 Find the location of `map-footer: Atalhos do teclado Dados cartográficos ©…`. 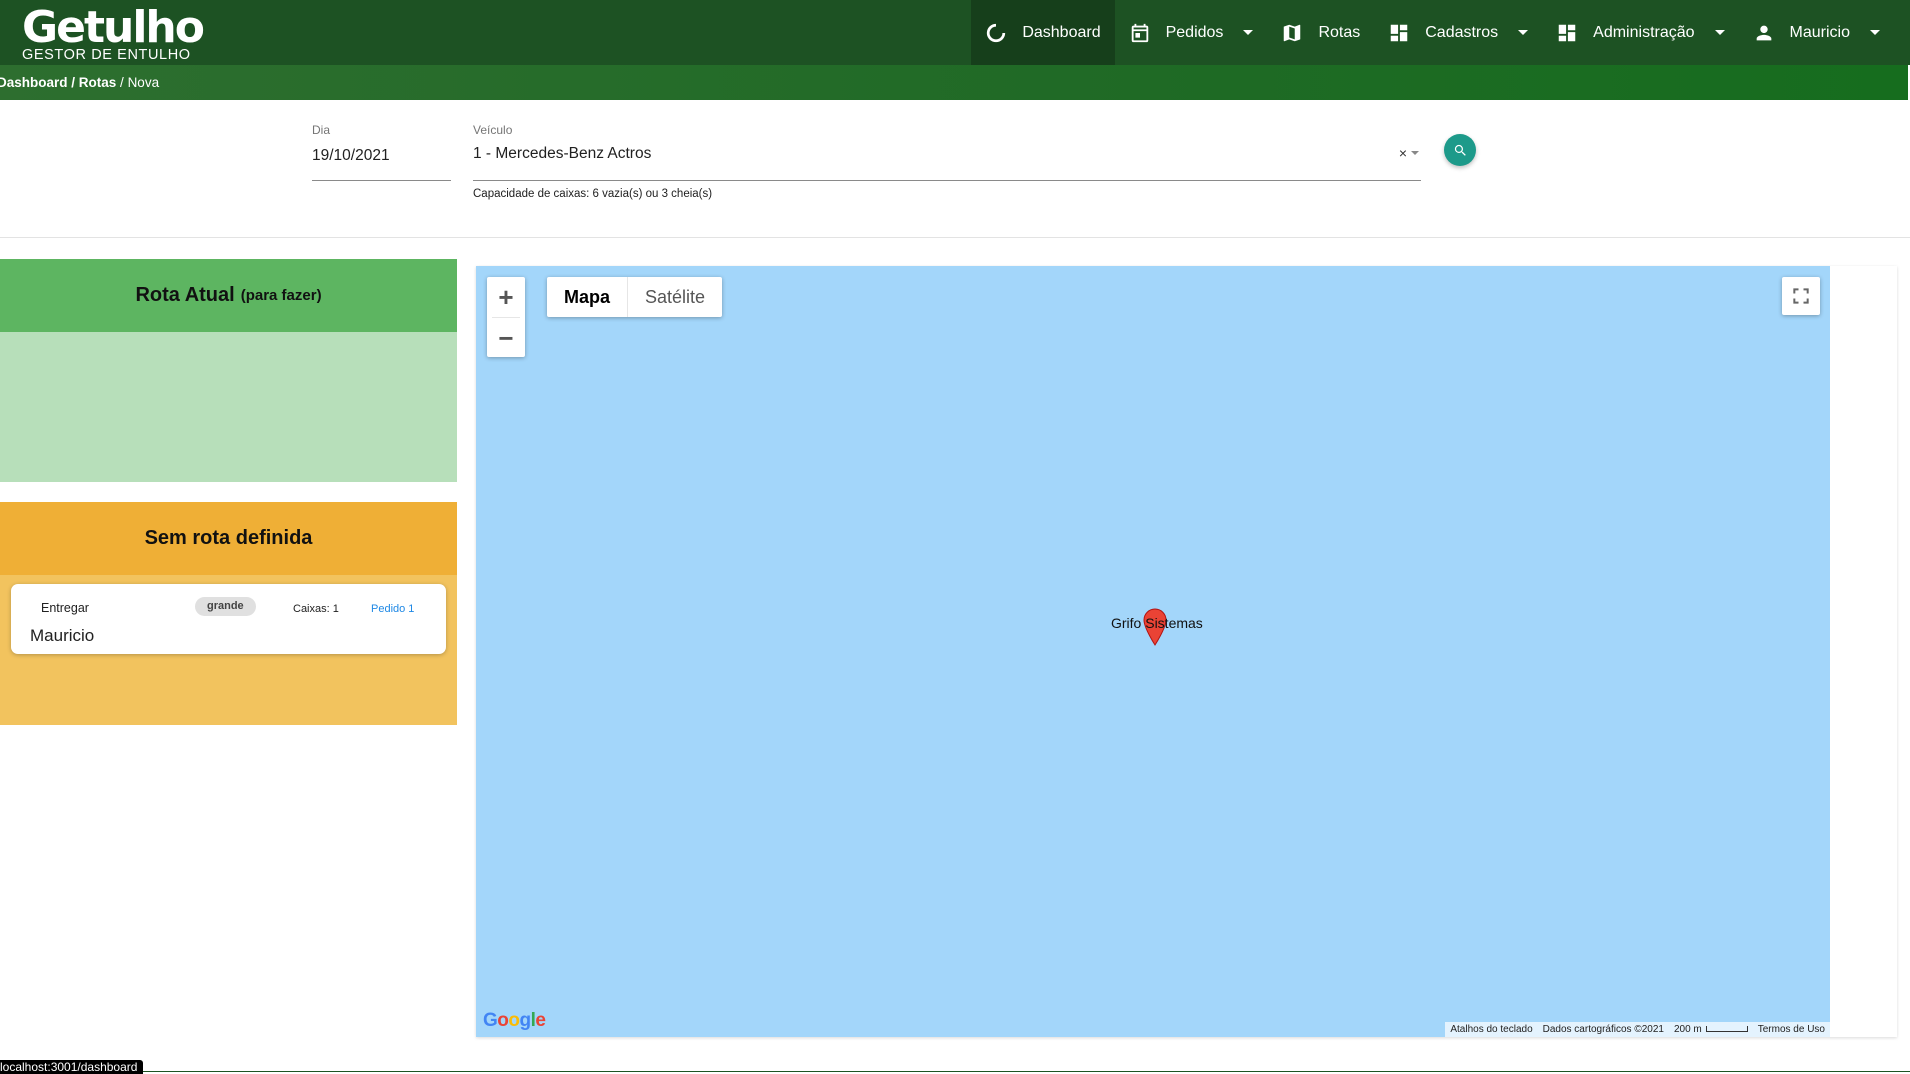

map-footer: Atalhos do teclado Dados cartográficos ©… is located at coordinates (1637, 1029).